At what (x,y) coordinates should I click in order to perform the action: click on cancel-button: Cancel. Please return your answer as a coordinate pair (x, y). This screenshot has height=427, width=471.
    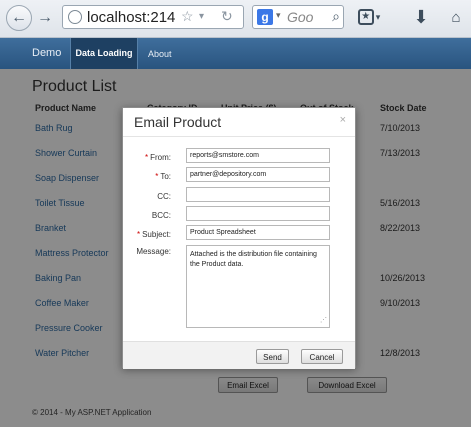
    Looking at the image, I should click on (322, 356).